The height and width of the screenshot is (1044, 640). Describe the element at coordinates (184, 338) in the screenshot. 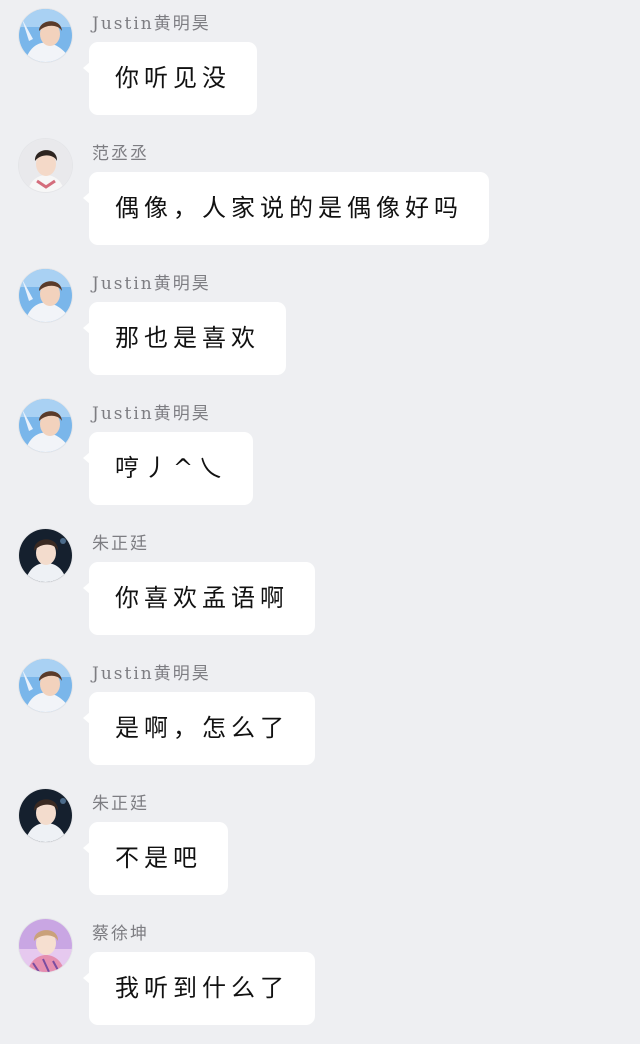

I see `message-bubble: 那也是喜欢` at that location.